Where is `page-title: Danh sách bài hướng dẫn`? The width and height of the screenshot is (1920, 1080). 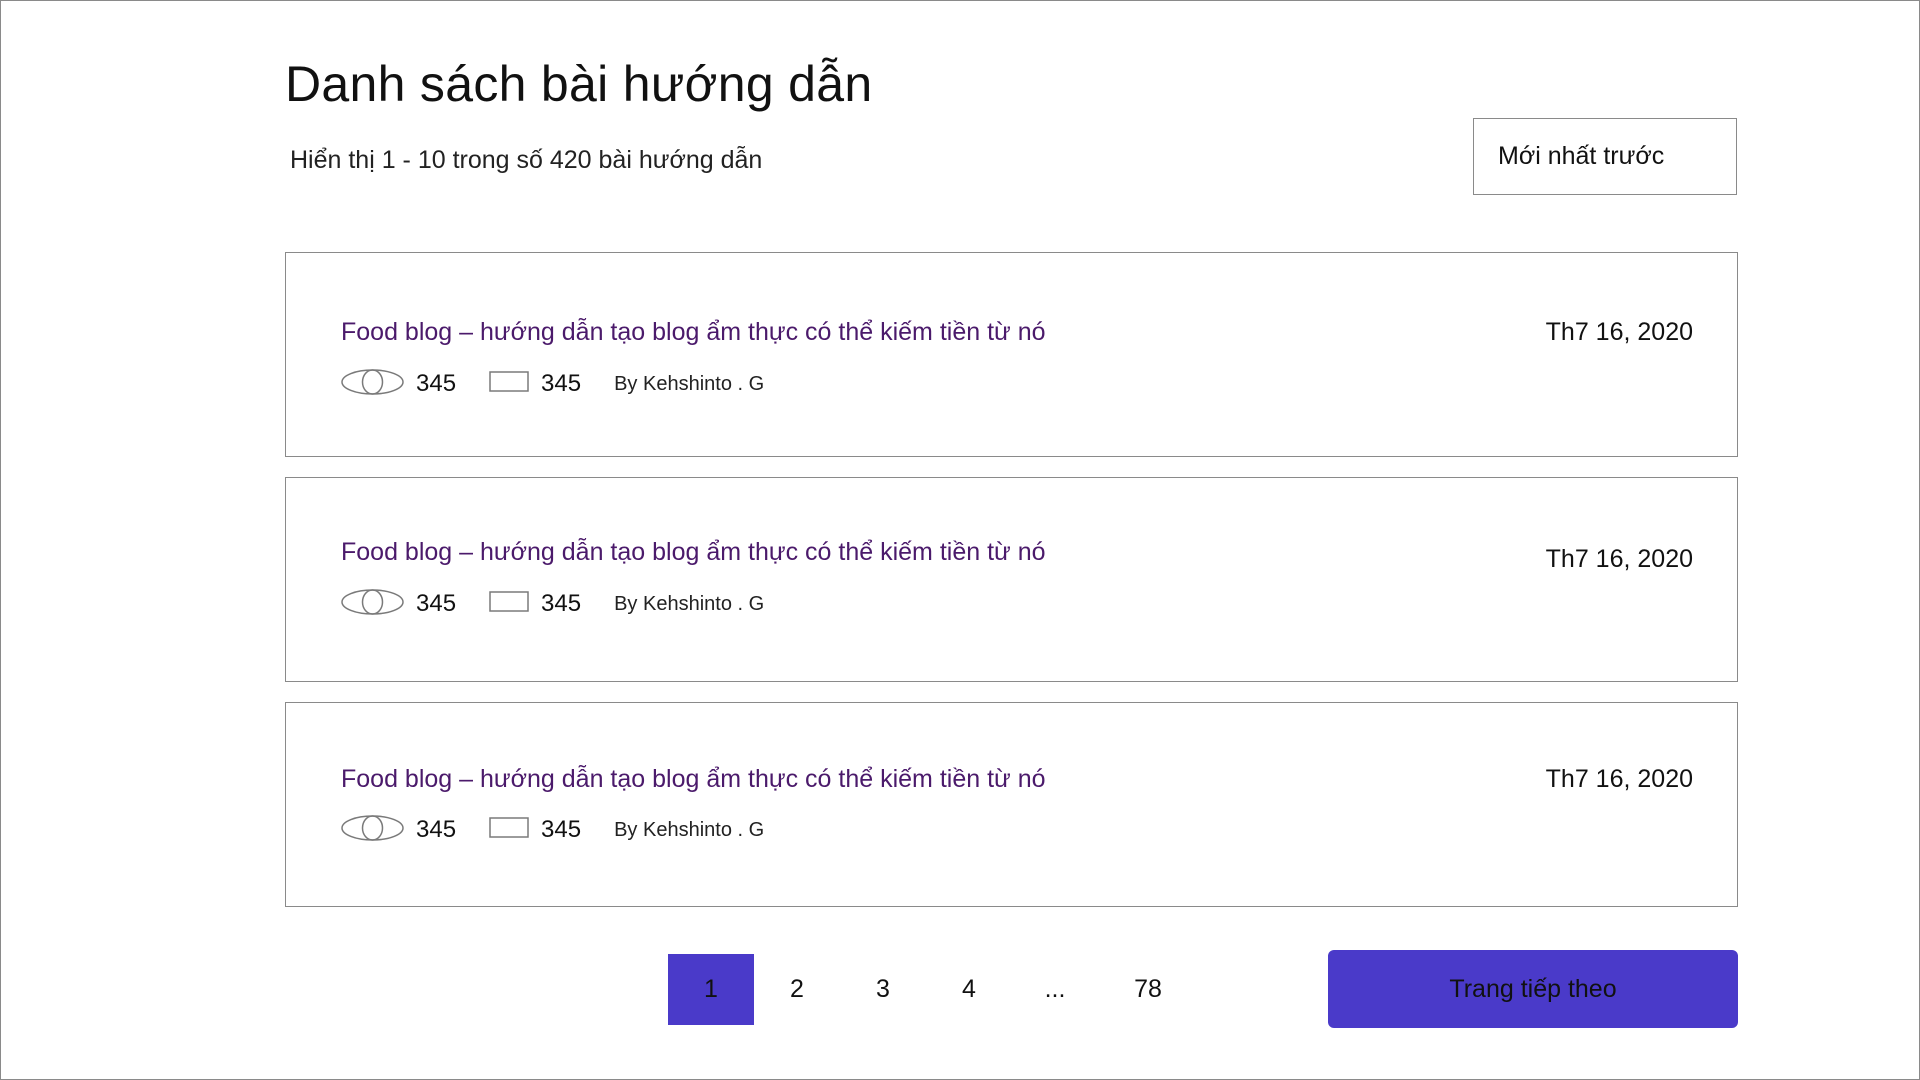 page-title: Danh sách bài hướng dẫn is located at coordinates (579, 84).